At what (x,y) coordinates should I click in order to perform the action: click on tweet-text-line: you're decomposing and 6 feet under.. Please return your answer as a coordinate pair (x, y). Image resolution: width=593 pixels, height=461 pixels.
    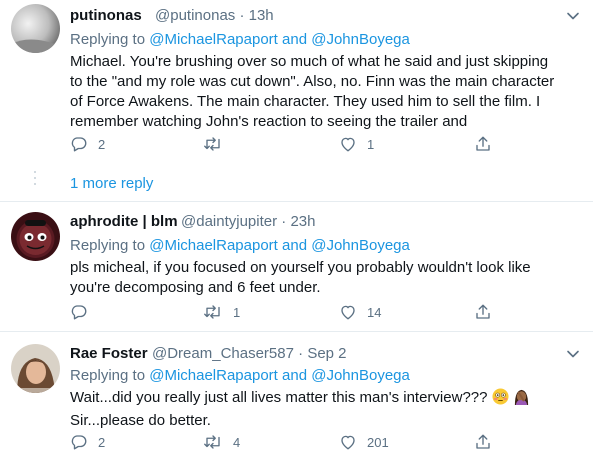
    Looking at the image, I should click on (195, 287).